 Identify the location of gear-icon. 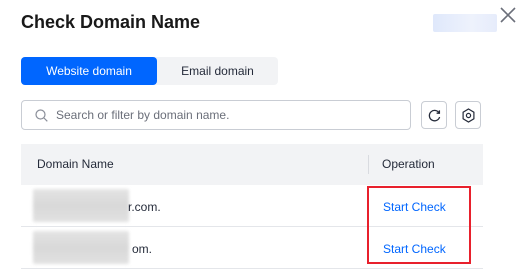
(468, 115).